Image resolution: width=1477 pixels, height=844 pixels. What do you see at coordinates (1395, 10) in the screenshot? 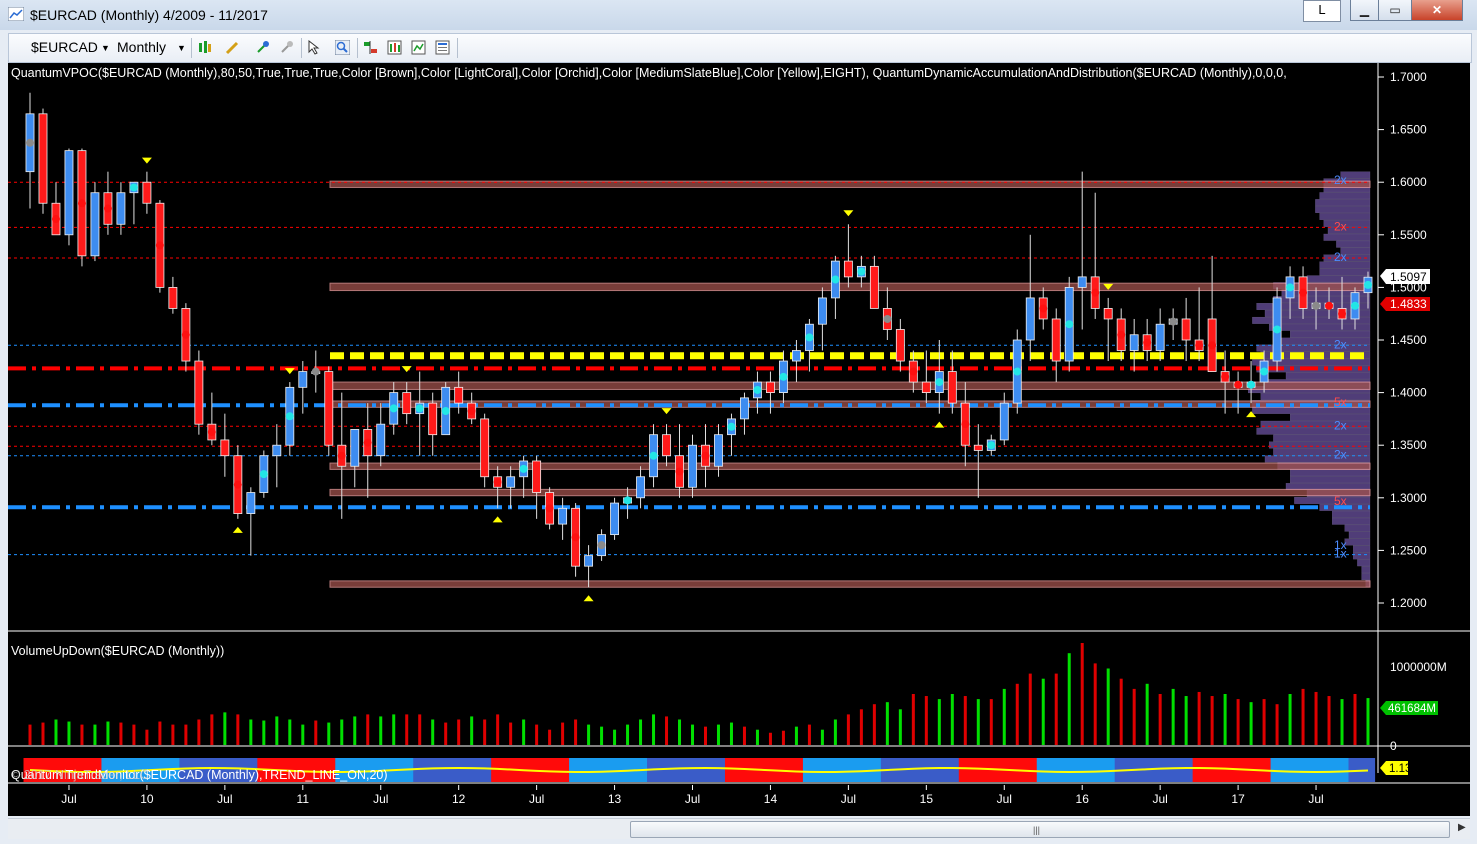
I see `maximize-button: ▭` at bounding box center [1395, 10].